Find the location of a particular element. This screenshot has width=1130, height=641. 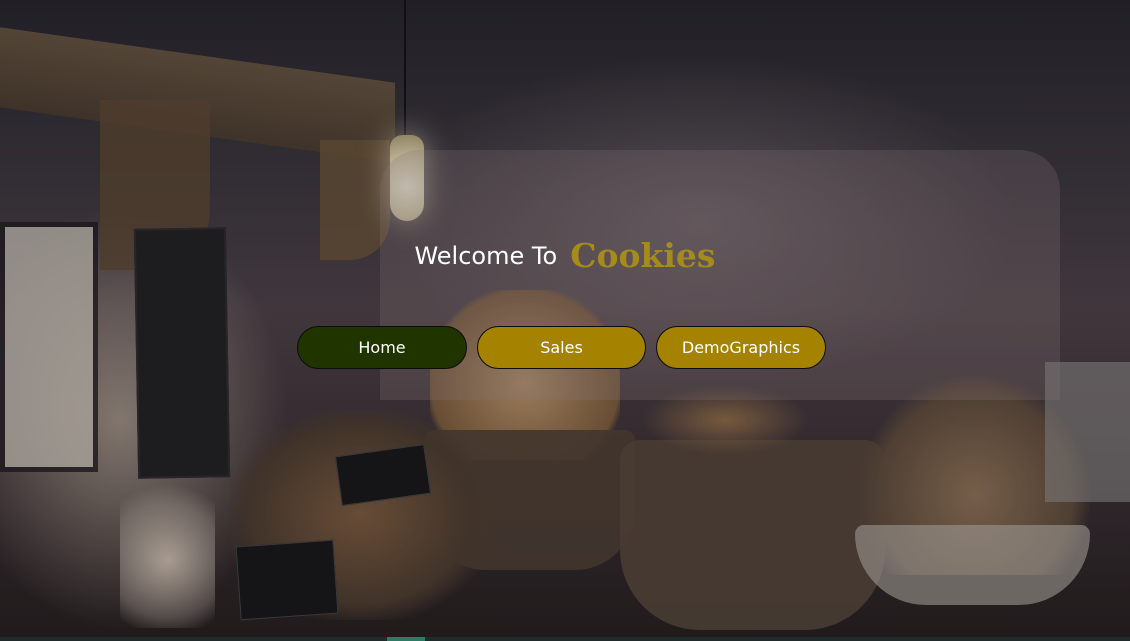

welcome-label: Welcome To is located at coordinates (486, 255).